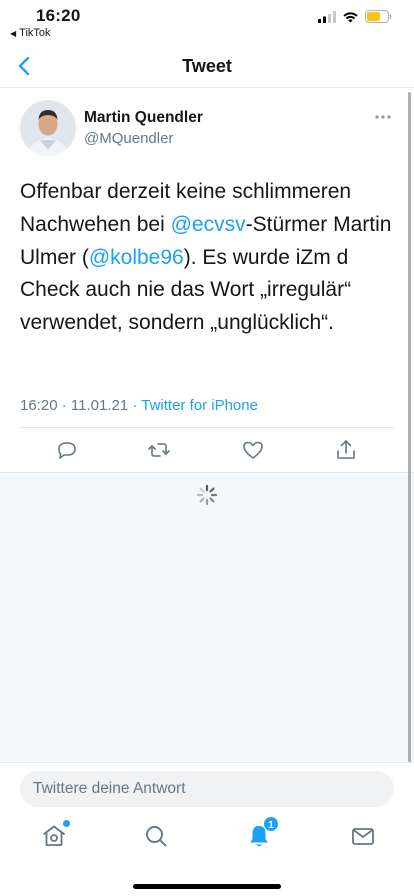 The width and height of the screenshot is (414, 896). I want to click on back-triangle-icon: ◀, so click(13, 33).